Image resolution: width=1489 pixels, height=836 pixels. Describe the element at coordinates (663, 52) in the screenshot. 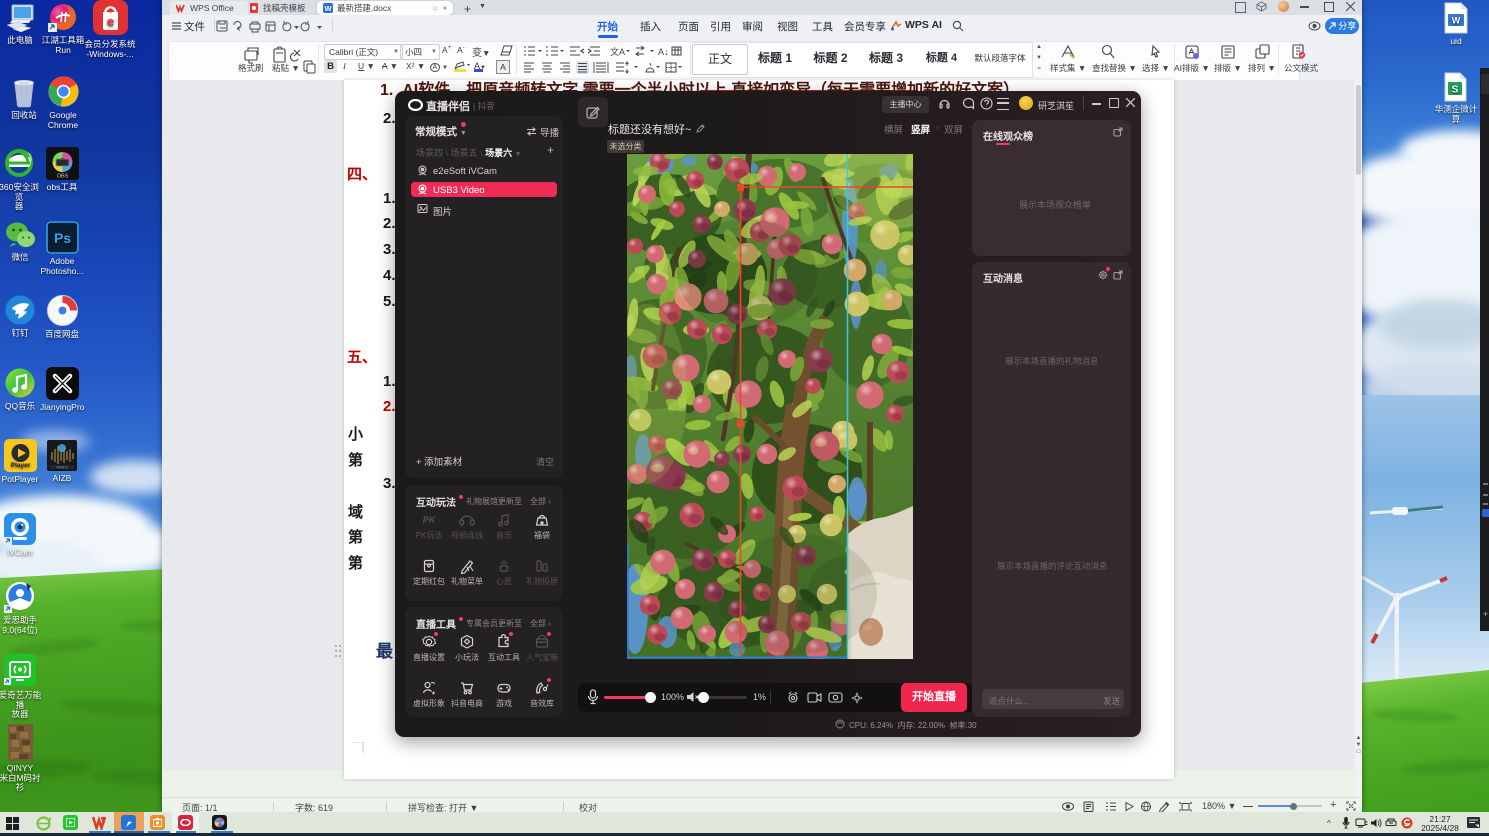

I see `svg-text: A↓` at that location.